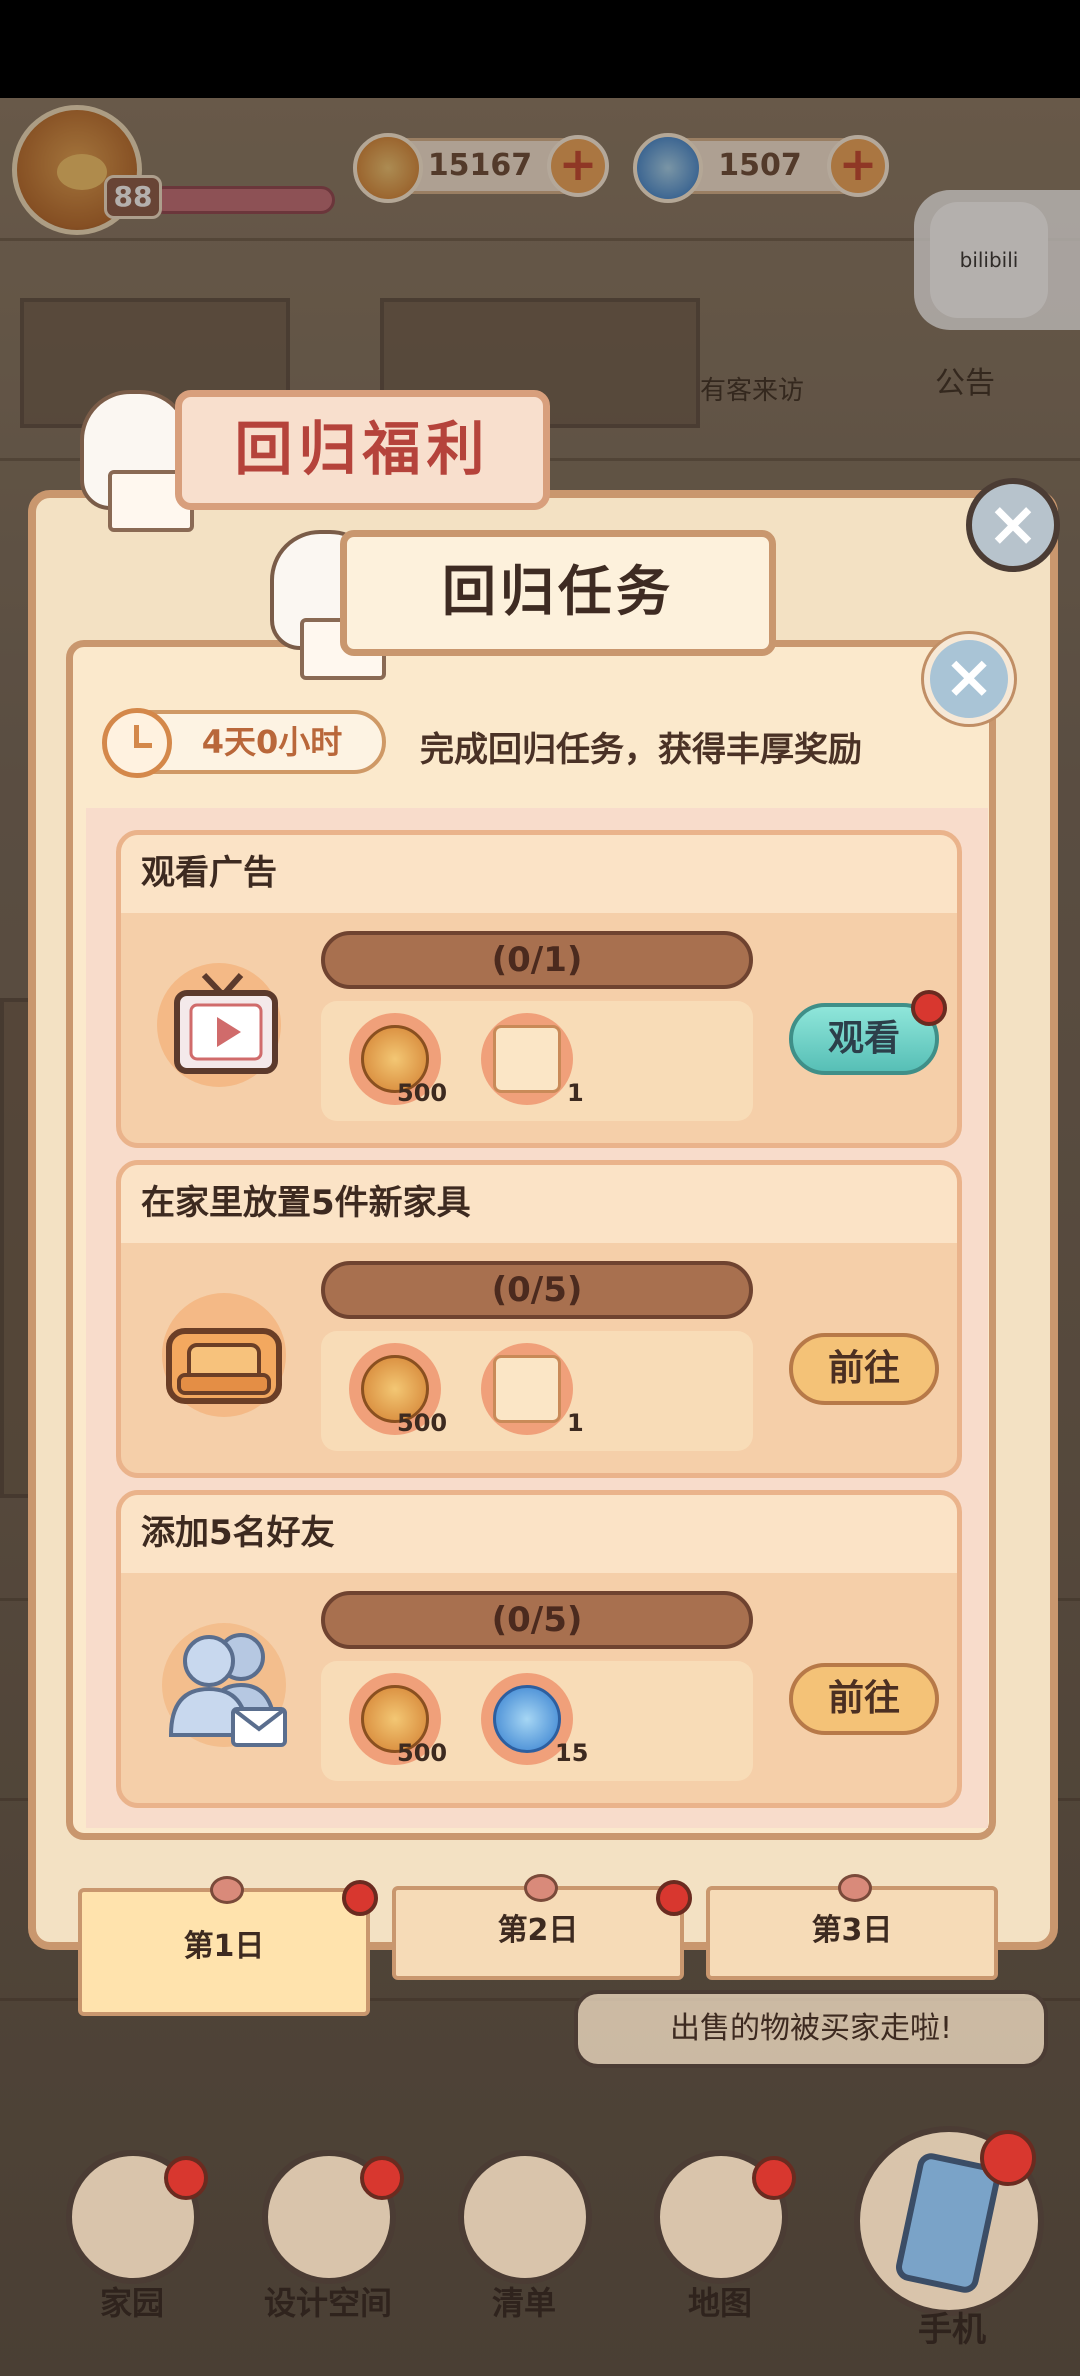  Describe the element at coordinates (224, 1350) in the screenshot. I see `sofa-icon` at that location.